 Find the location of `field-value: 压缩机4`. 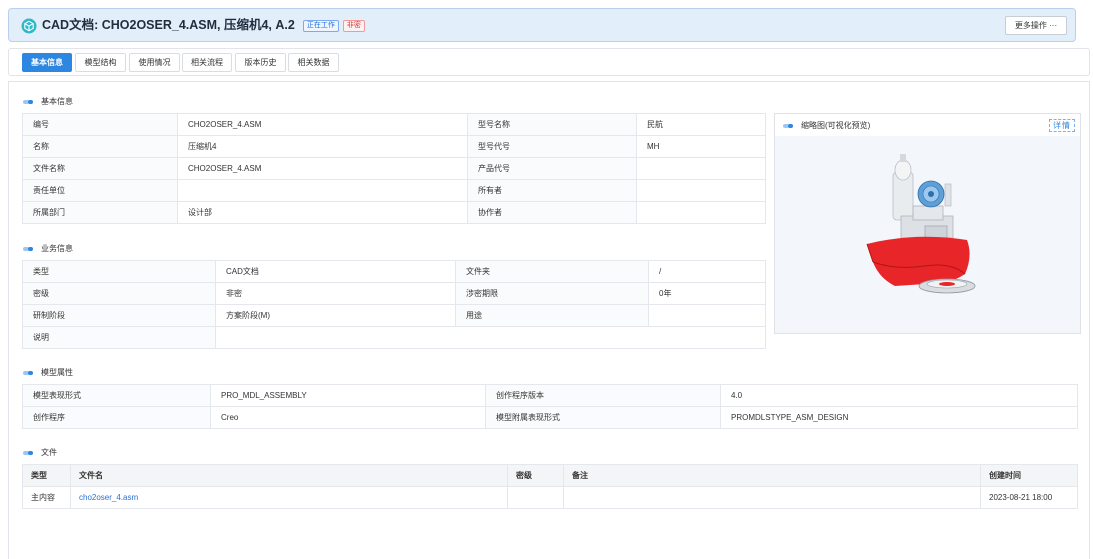

field-value: 压缩机4 is located at coordinates (322, 146).